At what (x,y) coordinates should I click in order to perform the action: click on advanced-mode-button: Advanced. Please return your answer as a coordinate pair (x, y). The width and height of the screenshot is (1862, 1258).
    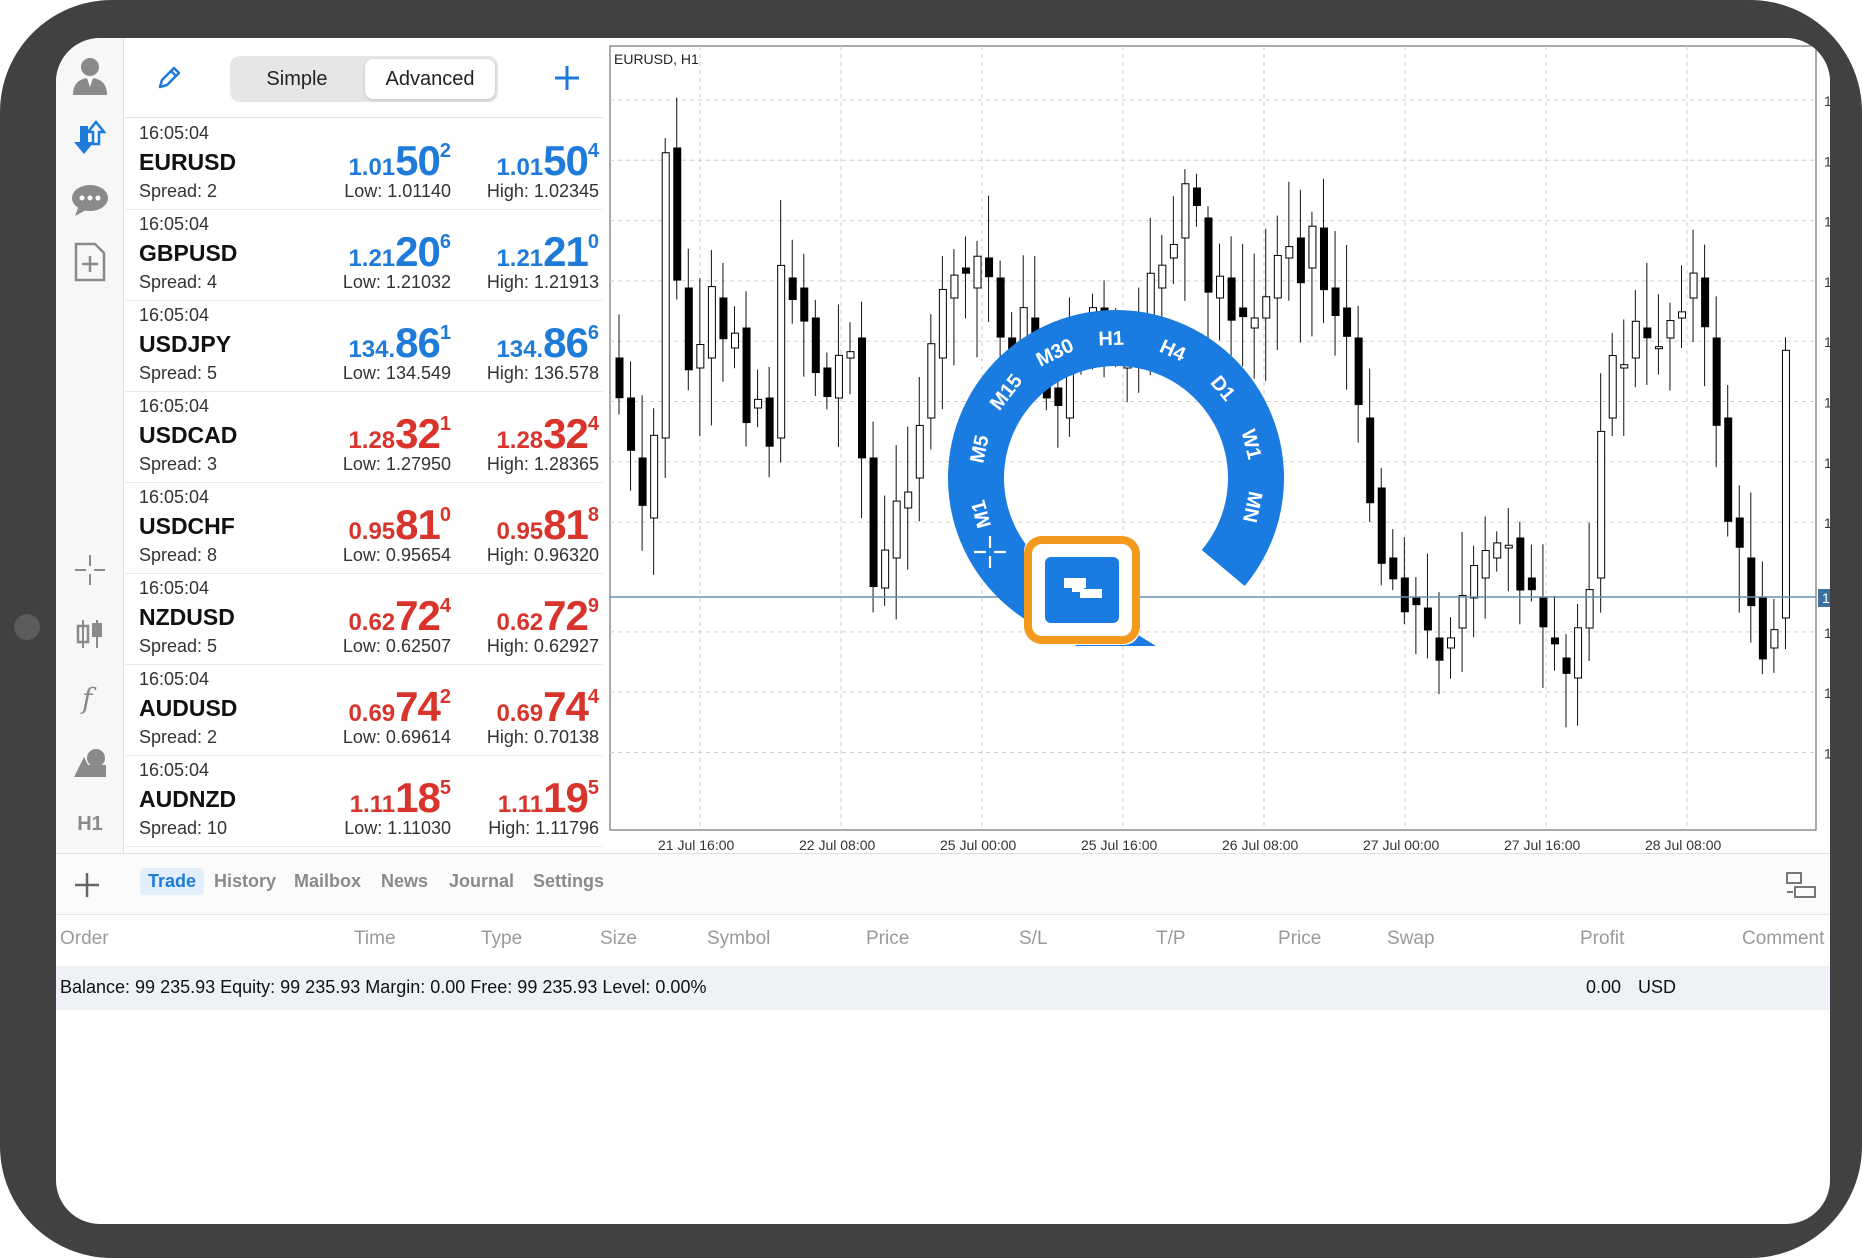
    Looking at the image, I should click on (430, 79).